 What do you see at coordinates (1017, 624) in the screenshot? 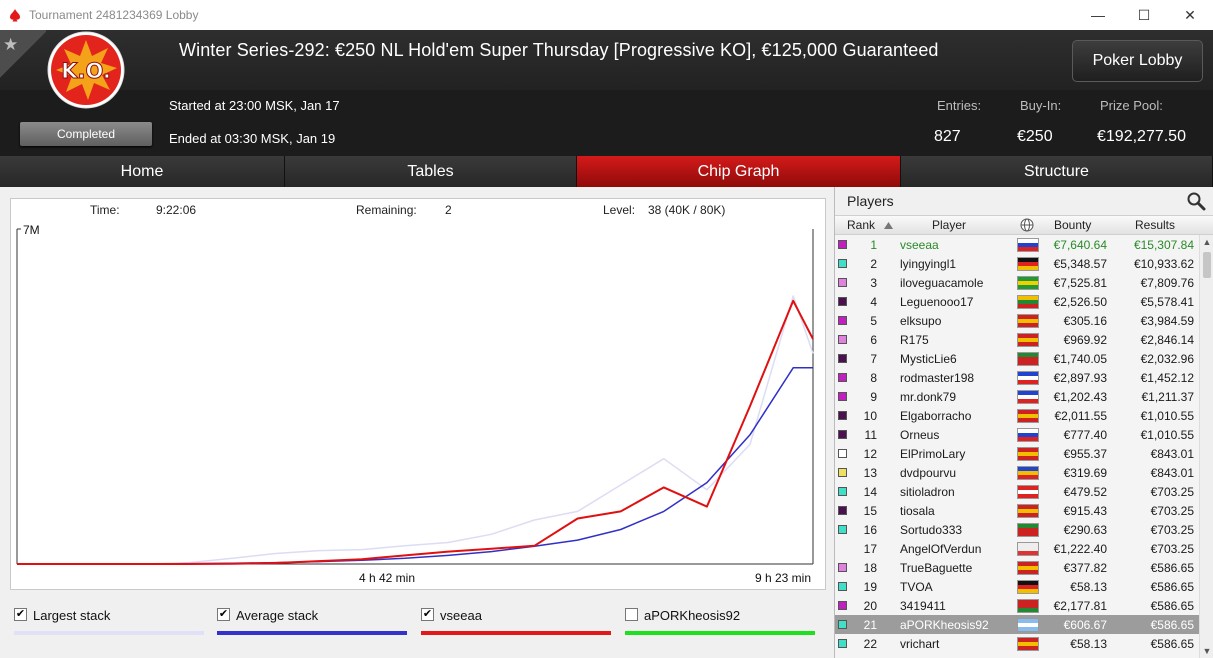
I see `player-row: 21 aPORKheosis92 €606.67 €586.65` at bounding box center [1017, 624].